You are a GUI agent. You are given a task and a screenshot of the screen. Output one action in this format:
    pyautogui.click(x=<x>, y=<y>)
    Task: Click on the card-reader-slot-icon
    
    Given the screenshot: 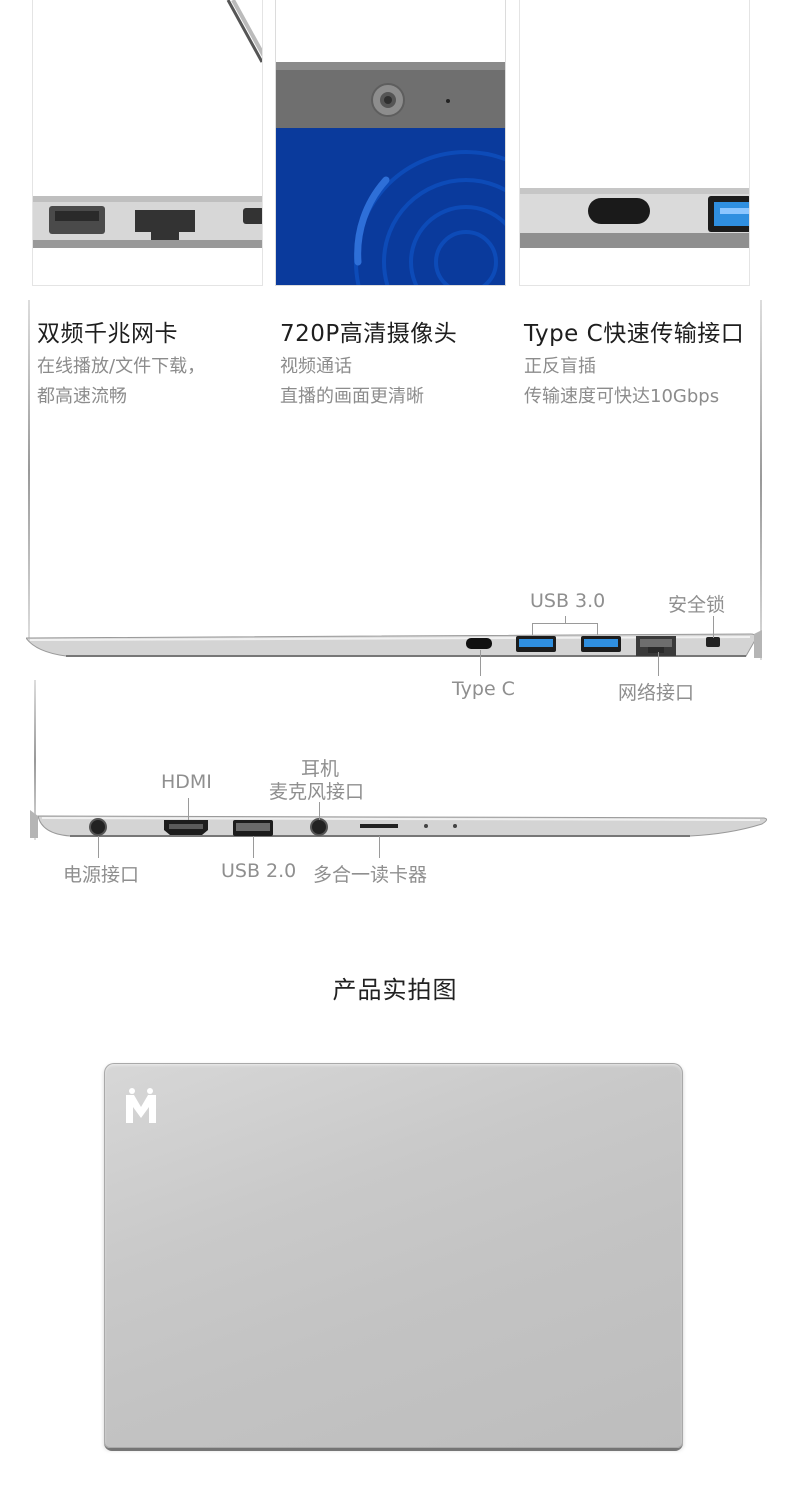 What is the action you would take?
    pyautogui.click(x=379, y=826)
    